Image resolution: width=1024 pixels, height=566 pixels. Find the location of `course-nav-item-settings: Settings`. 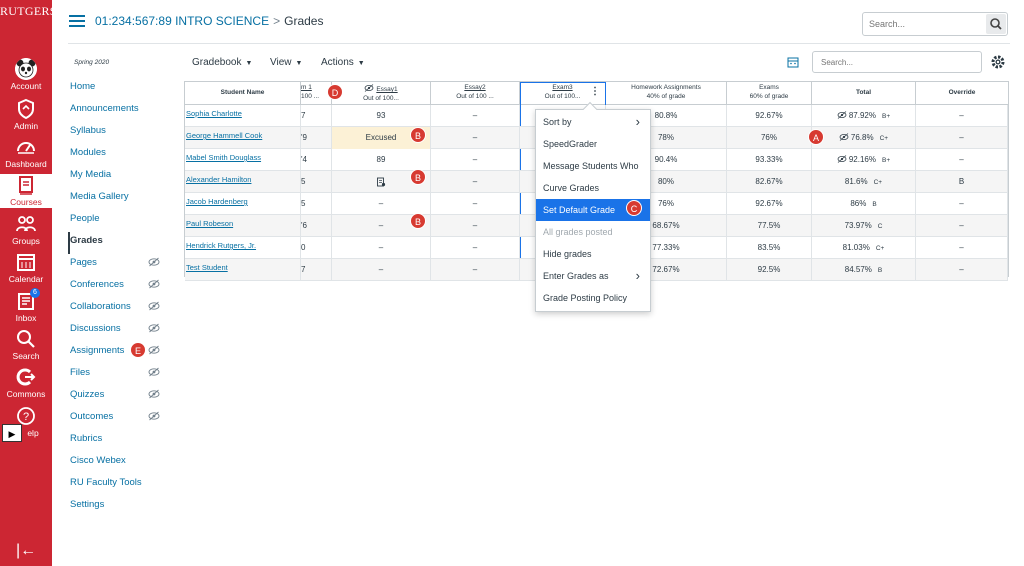

course-nav-item-settings: Settings is located at coordinates (118, 507).